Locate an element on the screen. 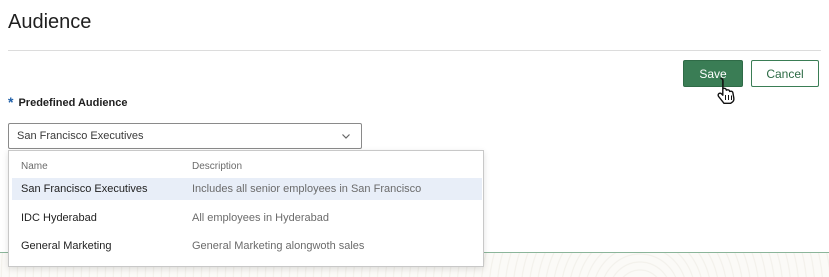 This screenshot has height=277, width=829. column-header-description: Description is located at coordinates (217, 166).